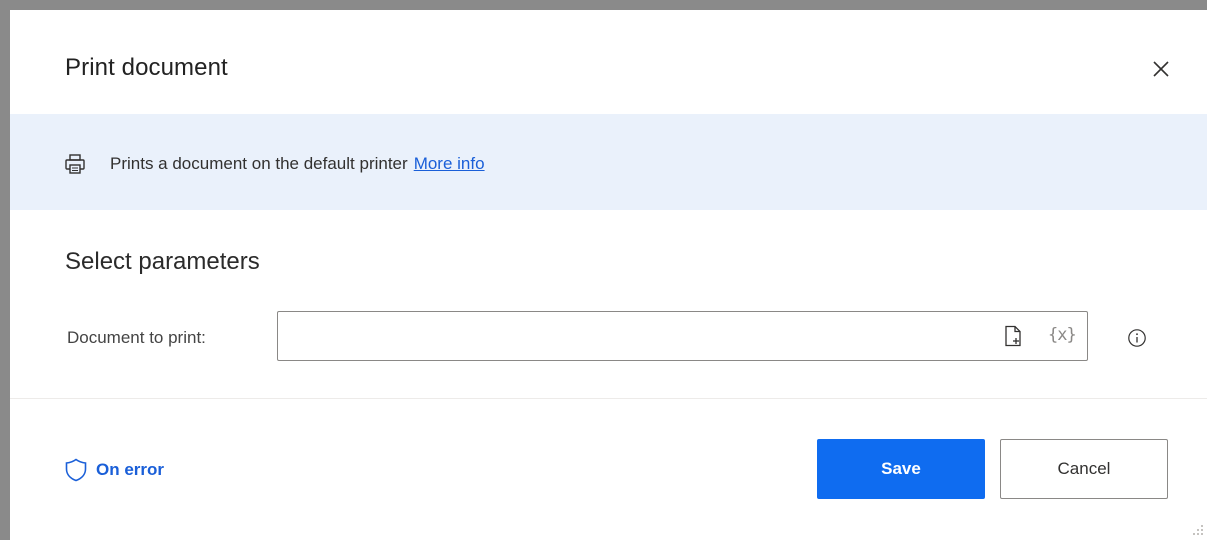 The width and height of the screenshot is (1207, 540). I want to click on document-to-print-input, so click(638, 337).